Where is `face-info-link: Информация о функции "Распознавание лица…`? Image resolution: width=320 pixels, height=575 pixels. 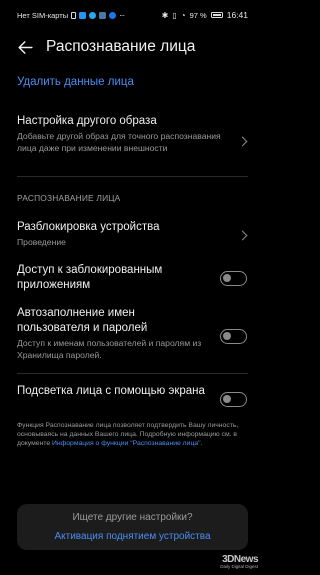 face-info-link: Информация о функции "Распознавание лица… is located at coordinates (126, 443).